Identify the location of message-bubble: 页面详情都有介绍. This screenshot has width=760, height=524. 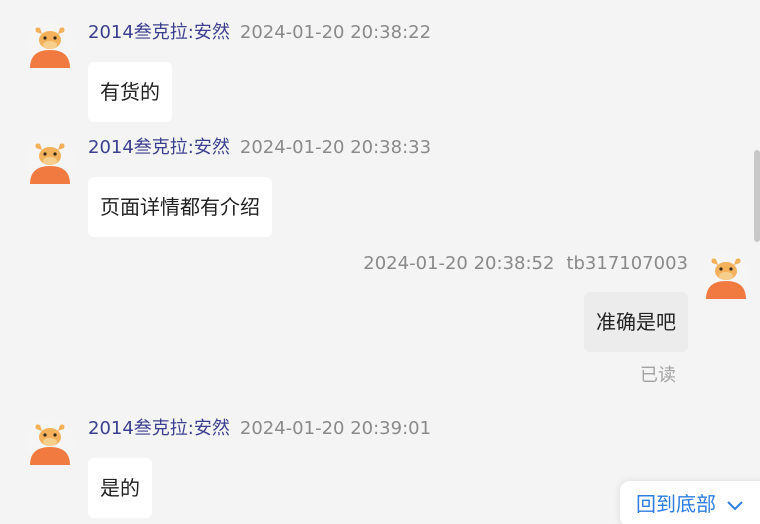
(180, 207).